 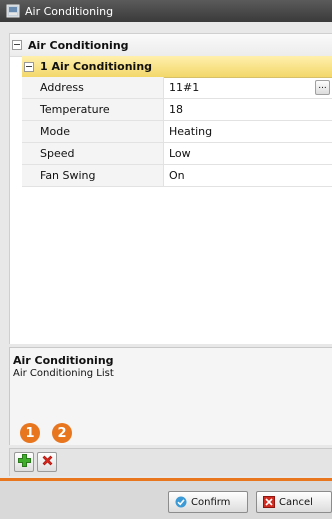 I want to click on tree-root-label: Air Conditioning, so click(x=78, y=45).